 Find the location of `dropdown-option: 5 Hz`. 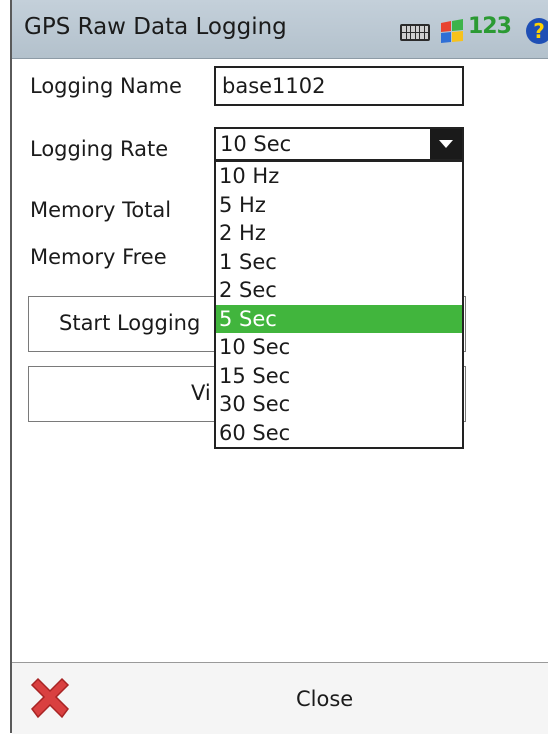

dropdown-option: 5 Hz is located at coordinates (339, 205).